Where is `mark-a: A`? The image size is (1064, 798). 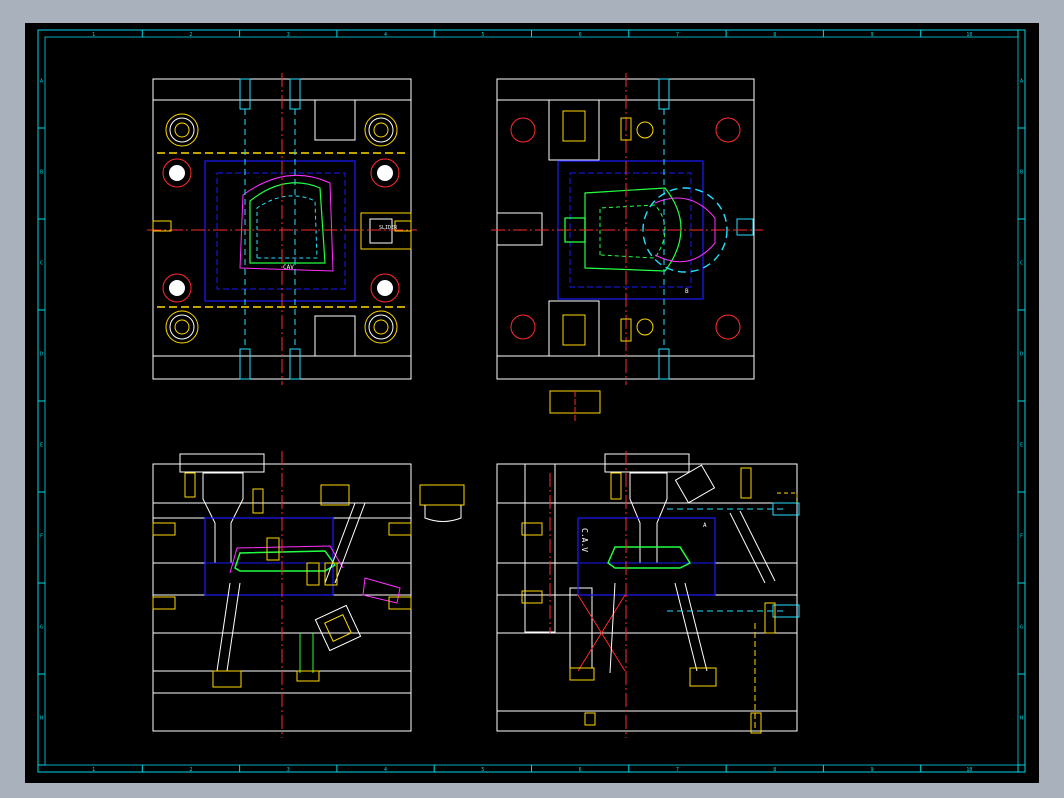 mark-a: A is located at coordinates (705, 525).